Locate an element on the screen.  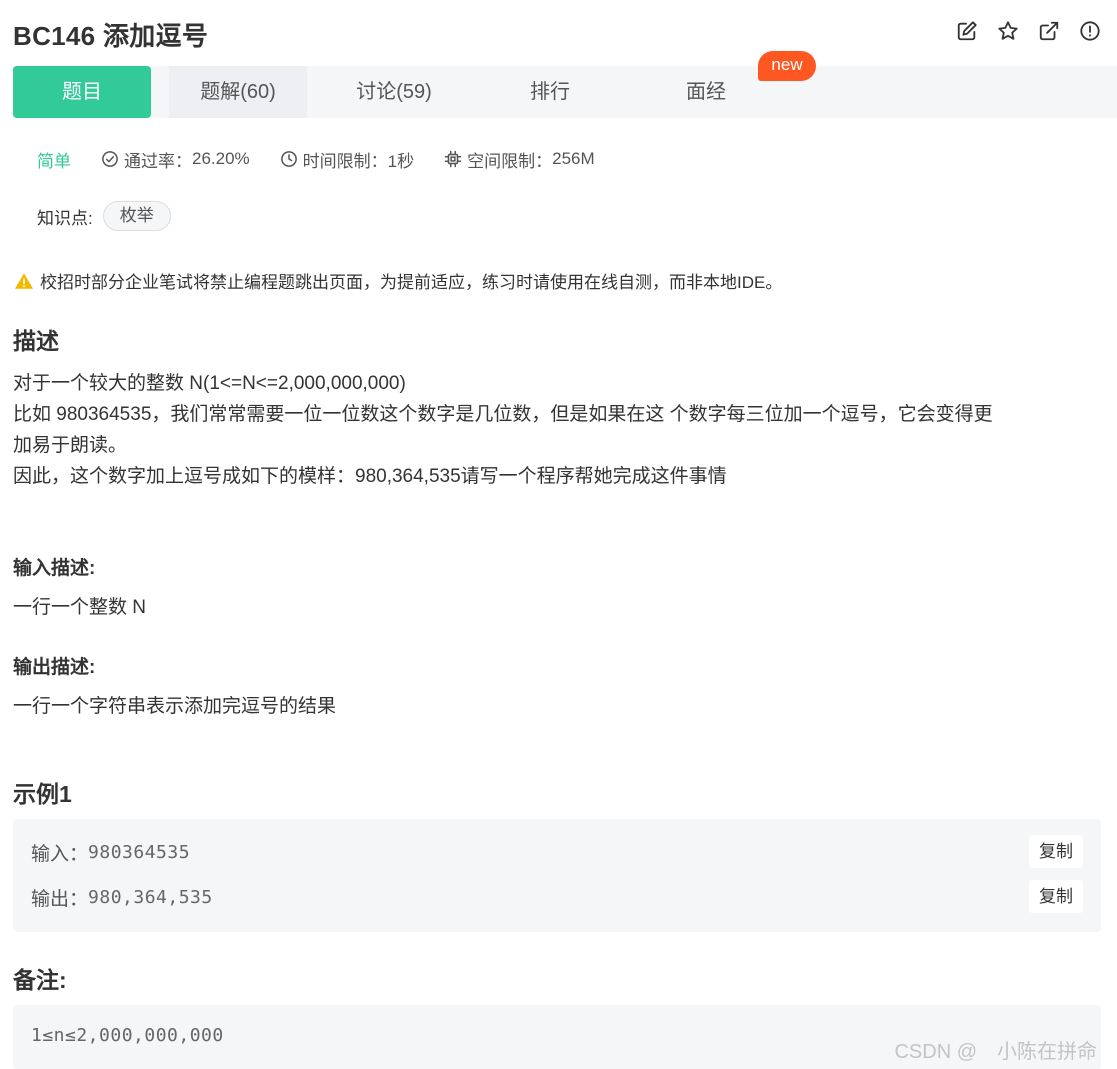
title-actions is located at coordinates (1028, 31).